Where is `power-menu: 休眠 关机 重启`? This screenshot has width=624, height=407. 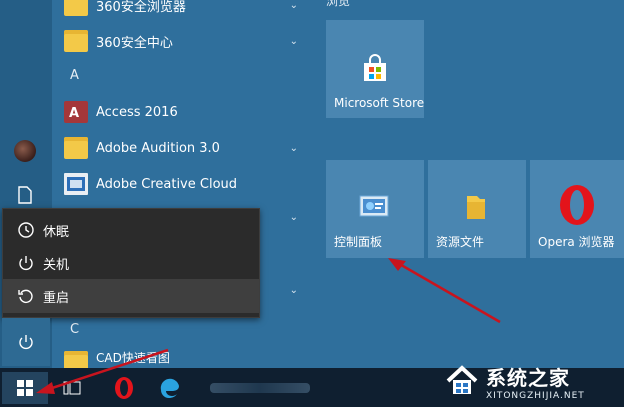
power-menu: 休眠 关机 重启 is located at coordinates (131, 263).